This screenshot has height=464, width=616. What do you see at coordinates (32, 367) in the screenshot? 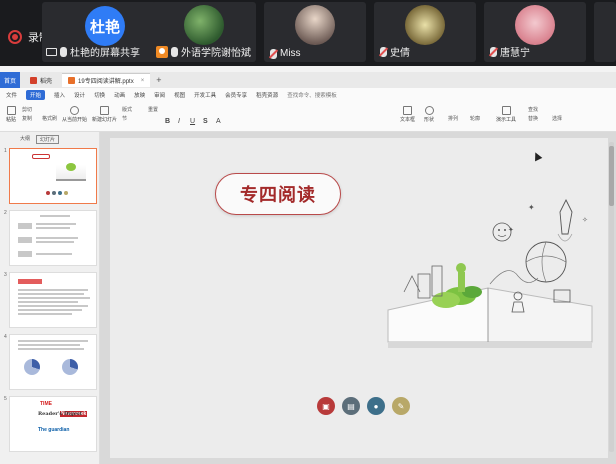
I see `thumb-pie-chart` at bounding box center [32, 367].